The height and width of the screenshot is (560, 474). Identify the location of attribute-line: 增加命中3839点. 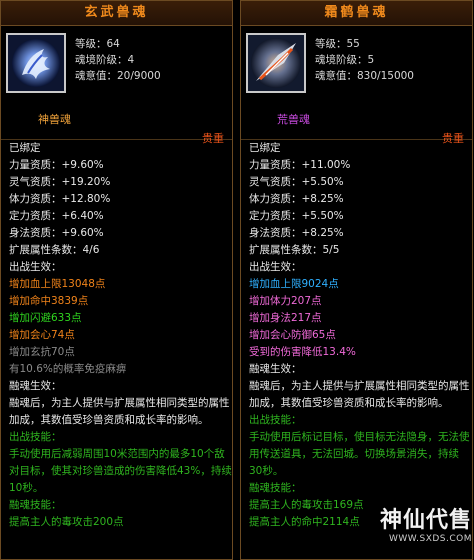
(49, 301).